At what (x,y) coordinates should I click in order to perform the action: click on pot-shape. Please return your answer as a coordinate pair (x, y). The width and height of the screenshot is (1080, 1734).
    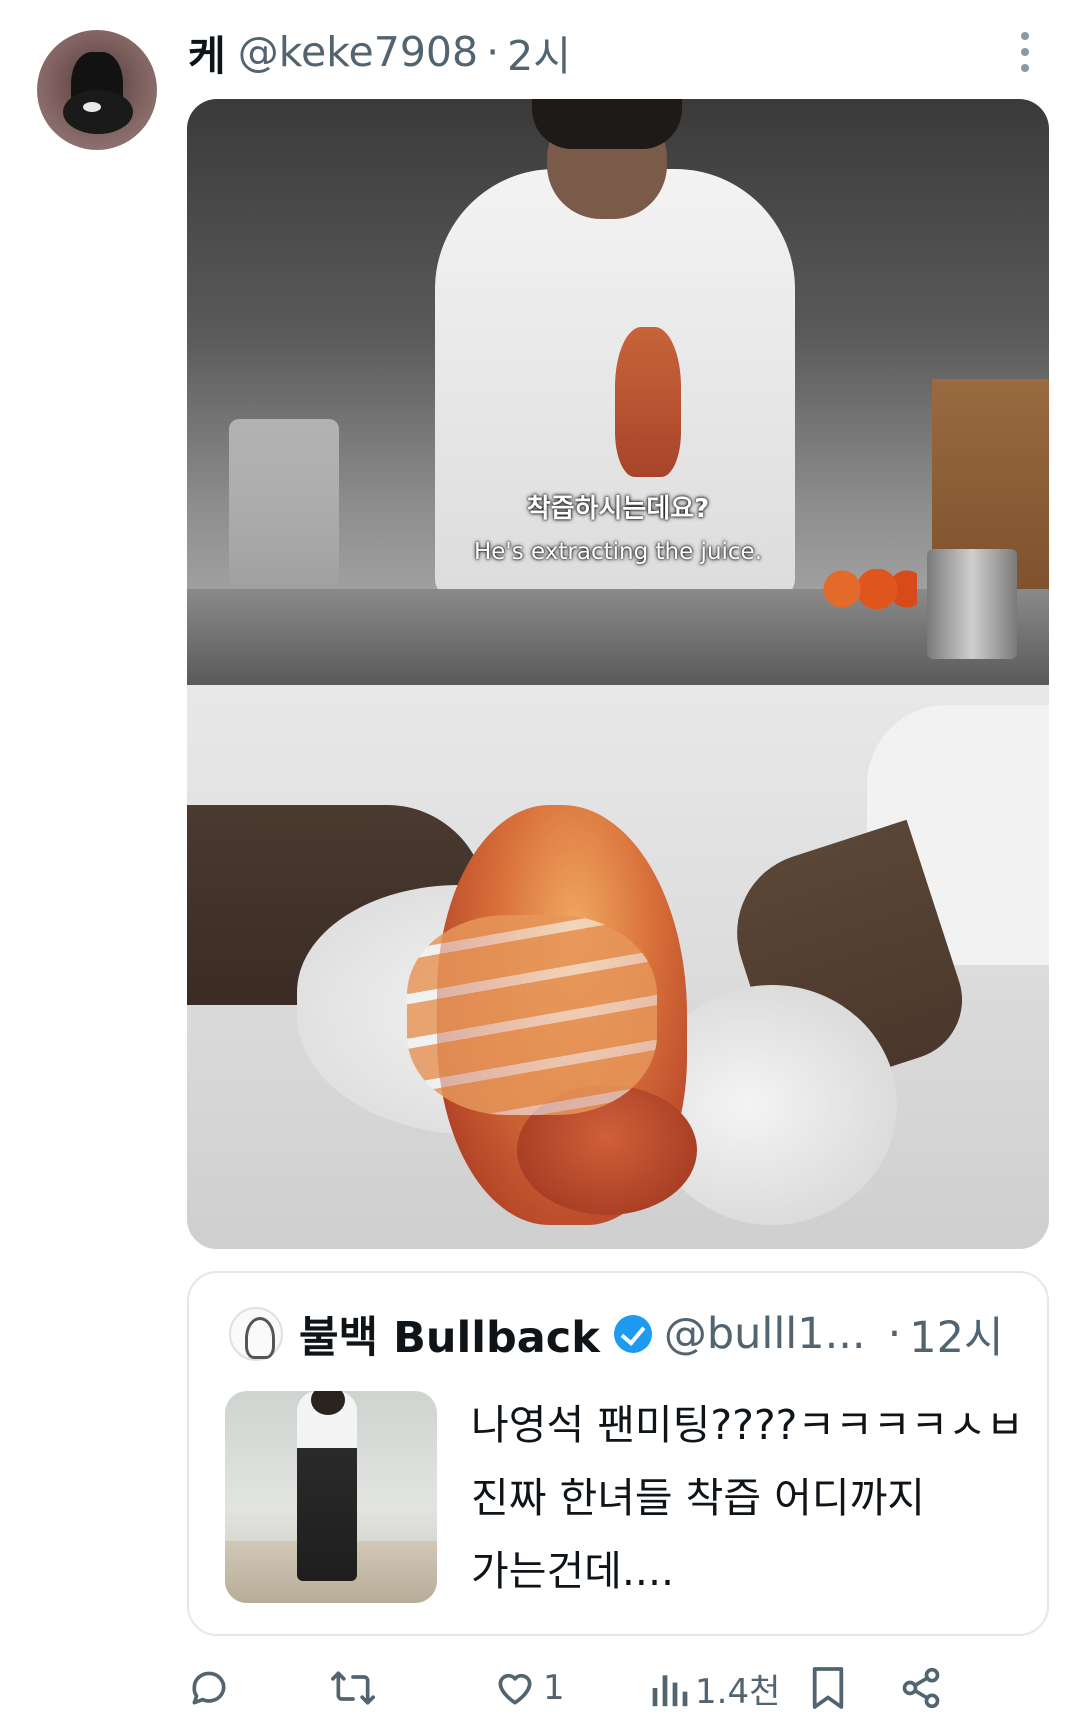
    Looking at the image, I should click on (972, 604).